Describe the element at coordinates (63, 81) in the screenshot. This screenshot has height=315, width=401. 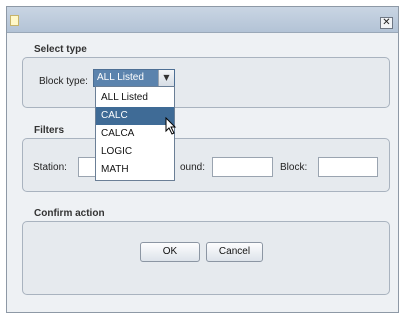
I see `block-type-label: Block type:` at that location.